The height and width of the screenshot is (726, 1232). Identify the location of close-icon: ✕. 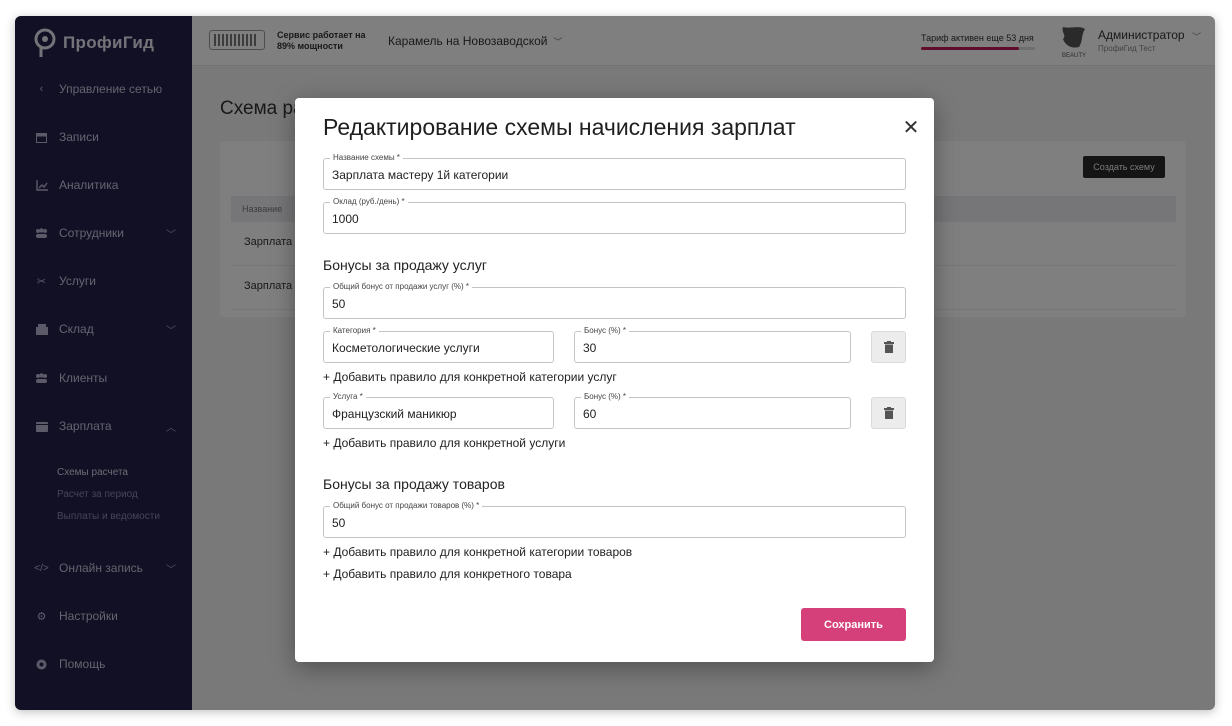
(911, 128).